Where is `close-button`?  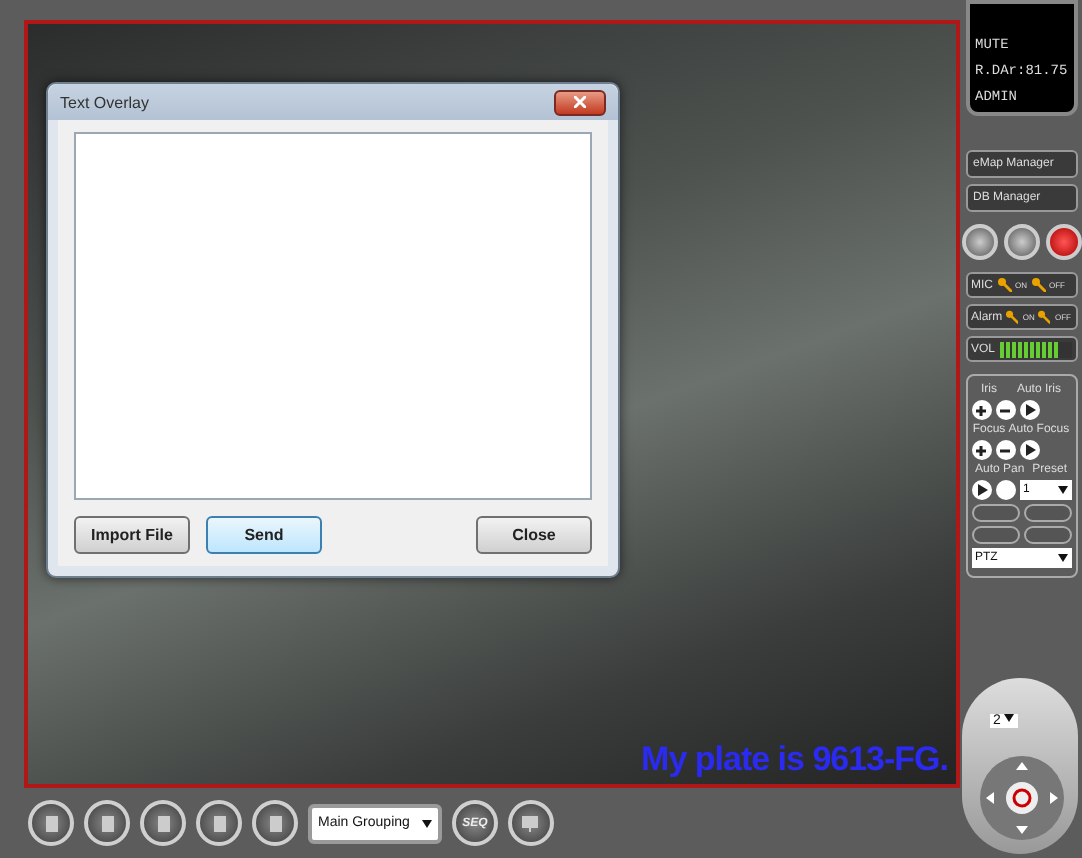
close-button is located at coordinates (580, 102).